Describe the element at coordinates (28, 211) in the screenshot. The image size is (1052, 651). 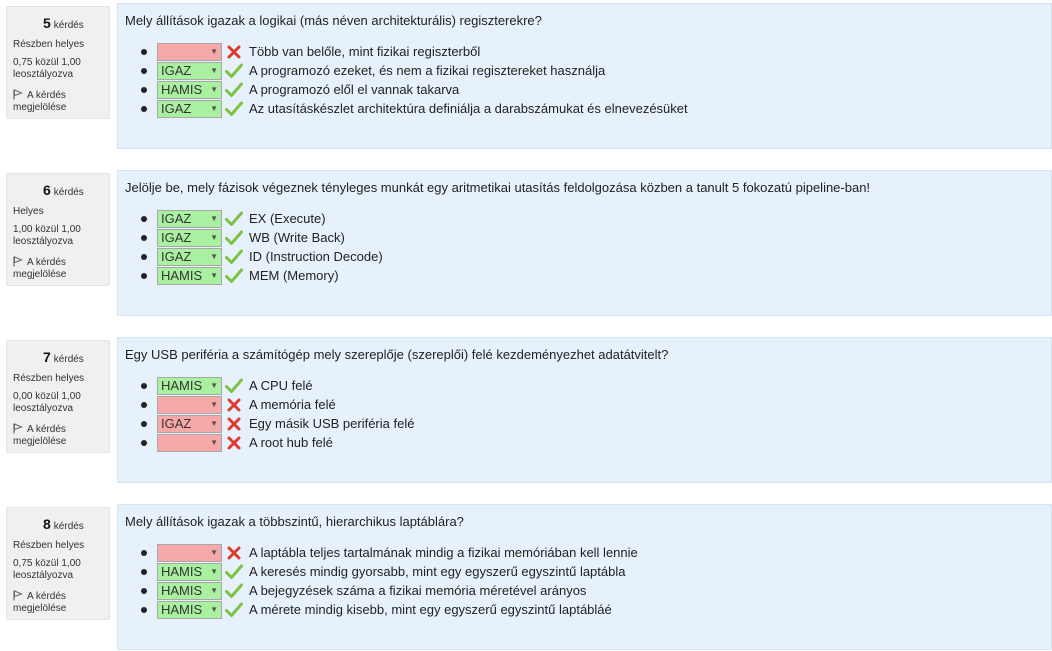
I see `question-state: Helyes` at that location.